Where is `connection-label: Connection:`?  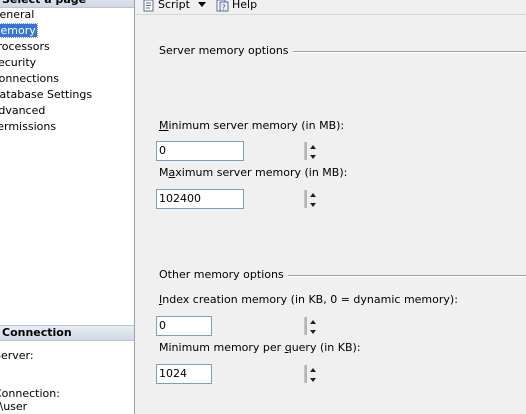 connection-label: Connection: is located at coordinates (30, 393).